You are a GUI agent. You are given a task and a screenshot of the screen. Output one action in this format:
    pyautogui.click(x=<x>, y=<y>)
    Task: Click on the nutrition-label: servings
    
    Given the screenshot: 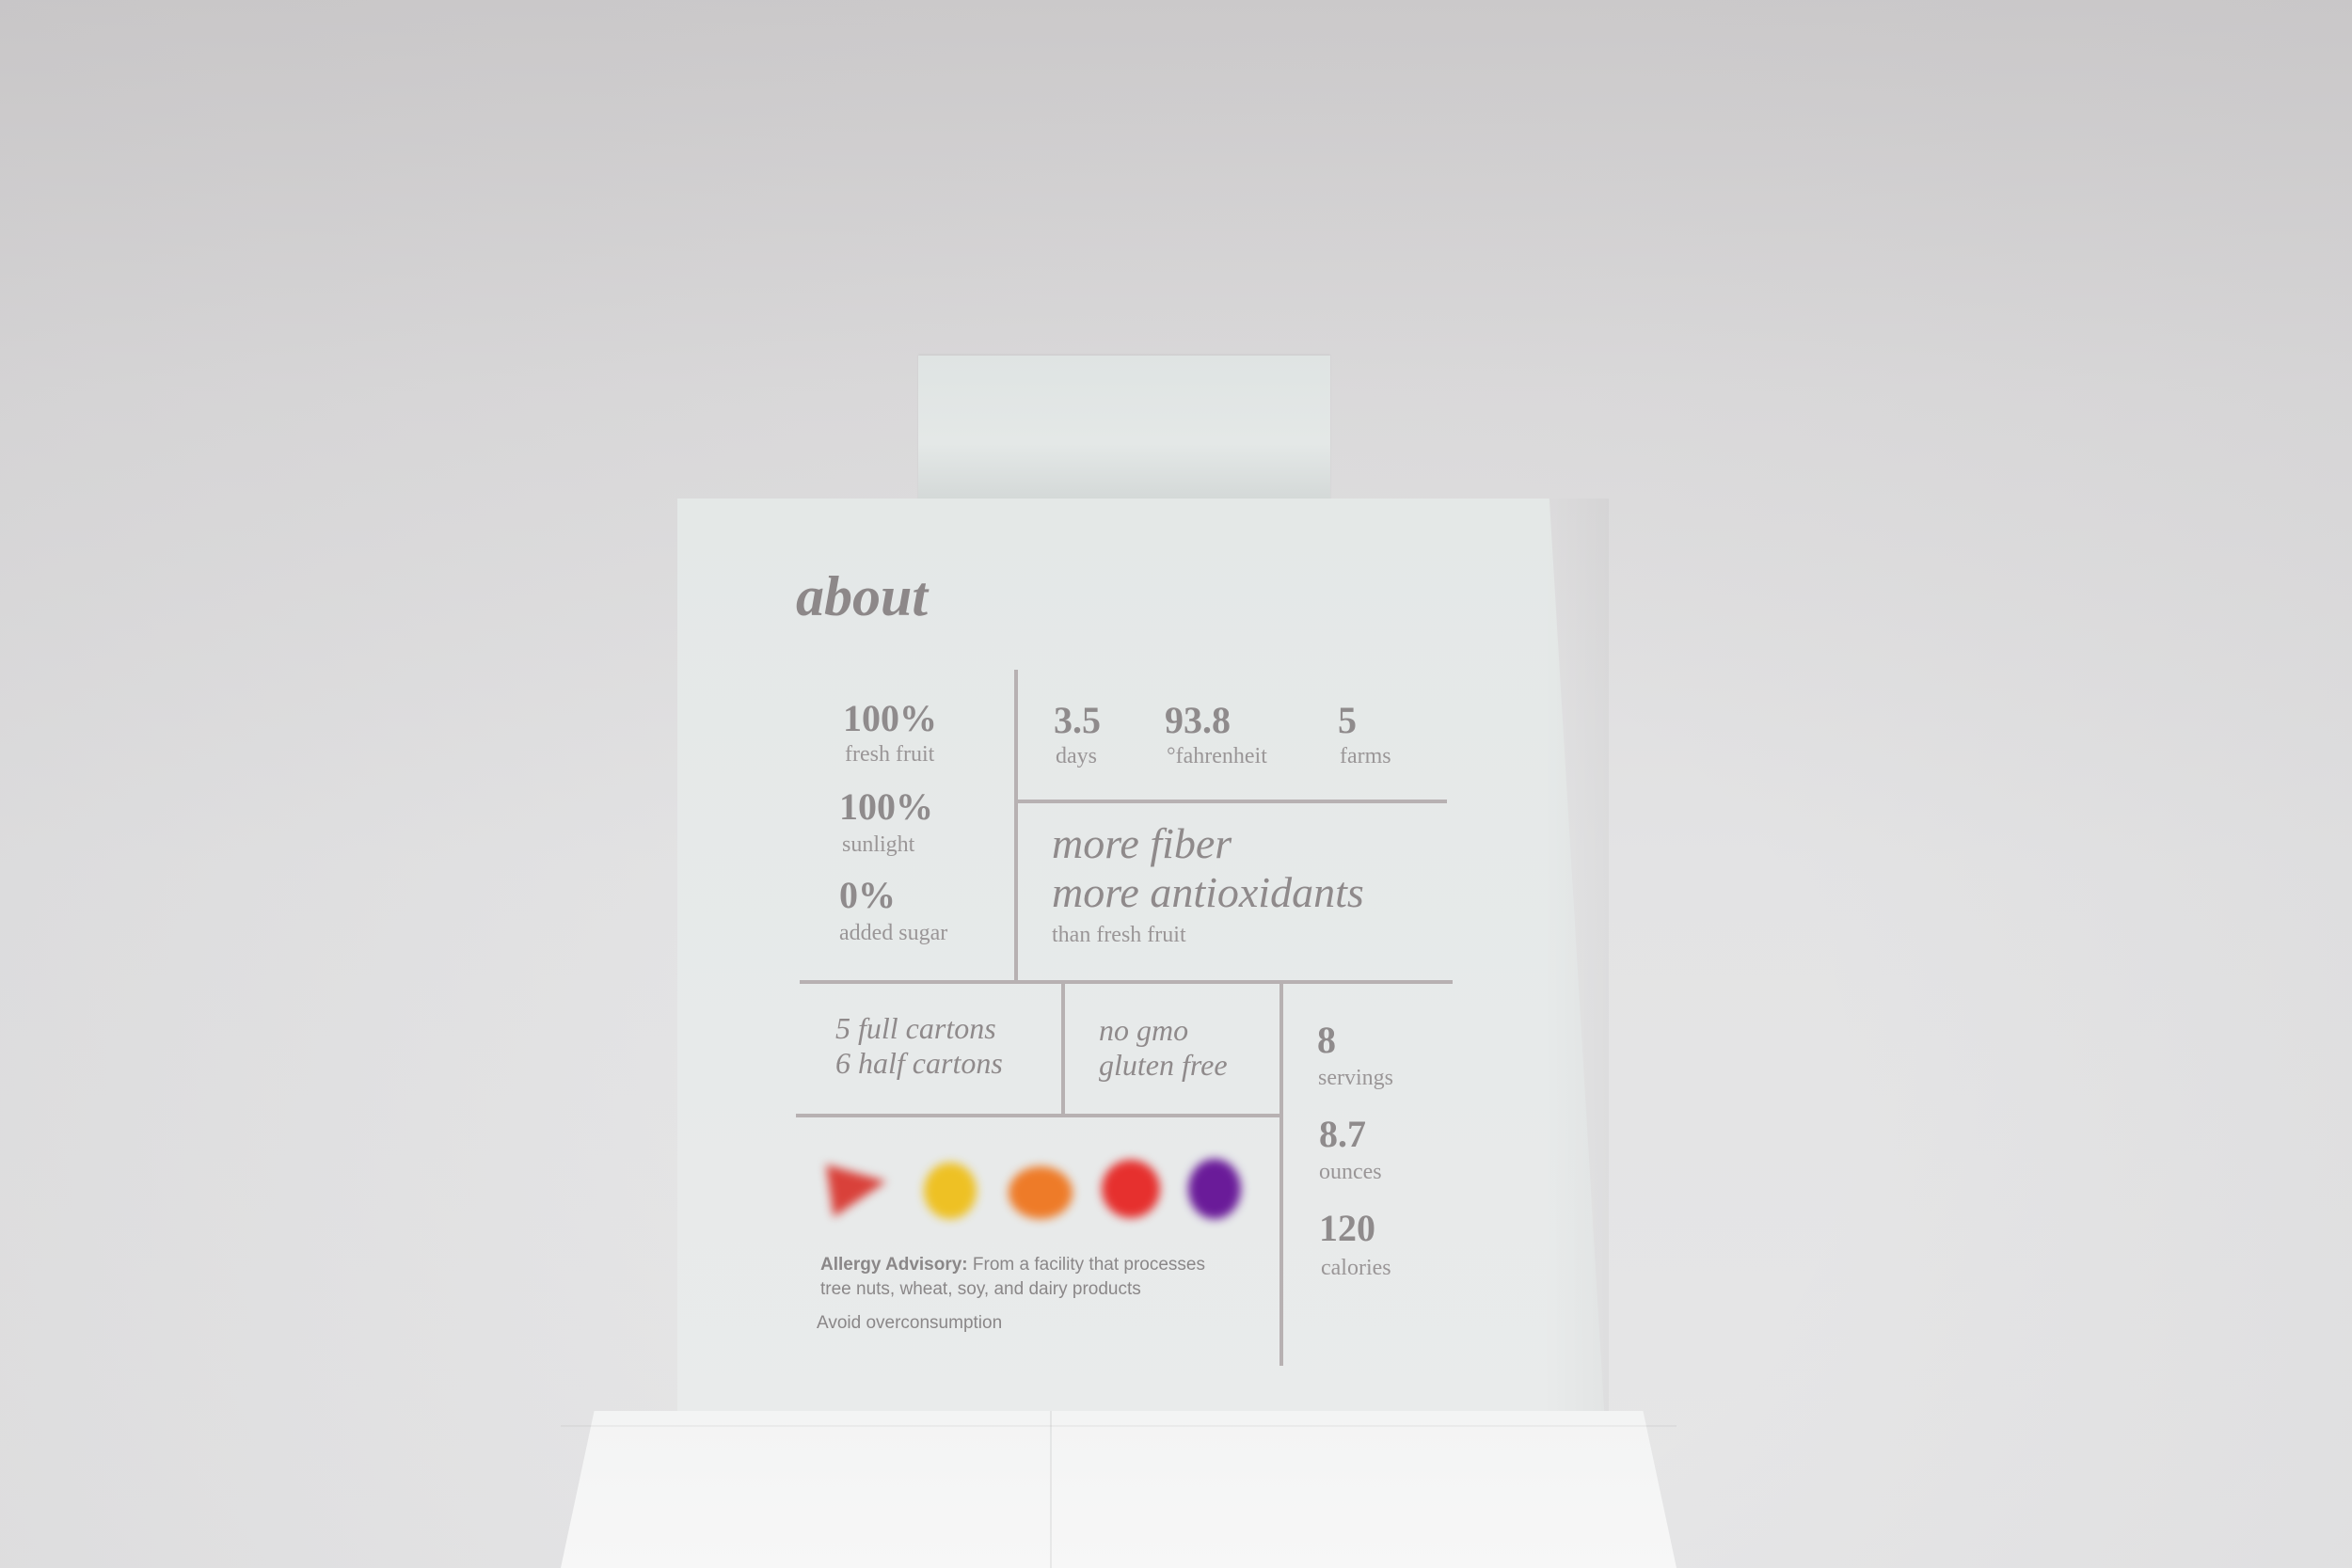 What is the action you would take?
    pyautogui.click(x=1355, y=1078)
    